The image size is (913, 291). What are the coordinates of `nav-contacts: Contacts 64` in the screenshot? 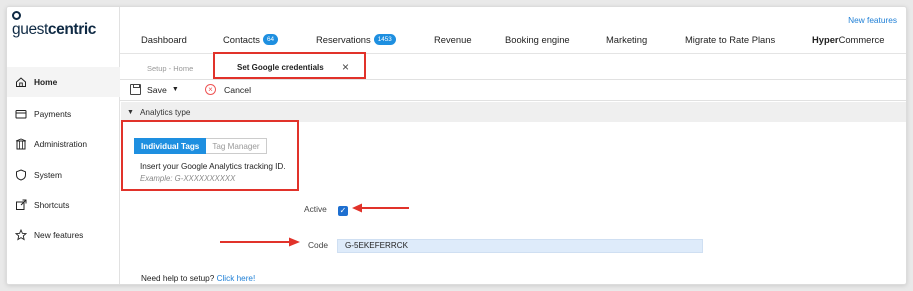 It's located at (251, 39).